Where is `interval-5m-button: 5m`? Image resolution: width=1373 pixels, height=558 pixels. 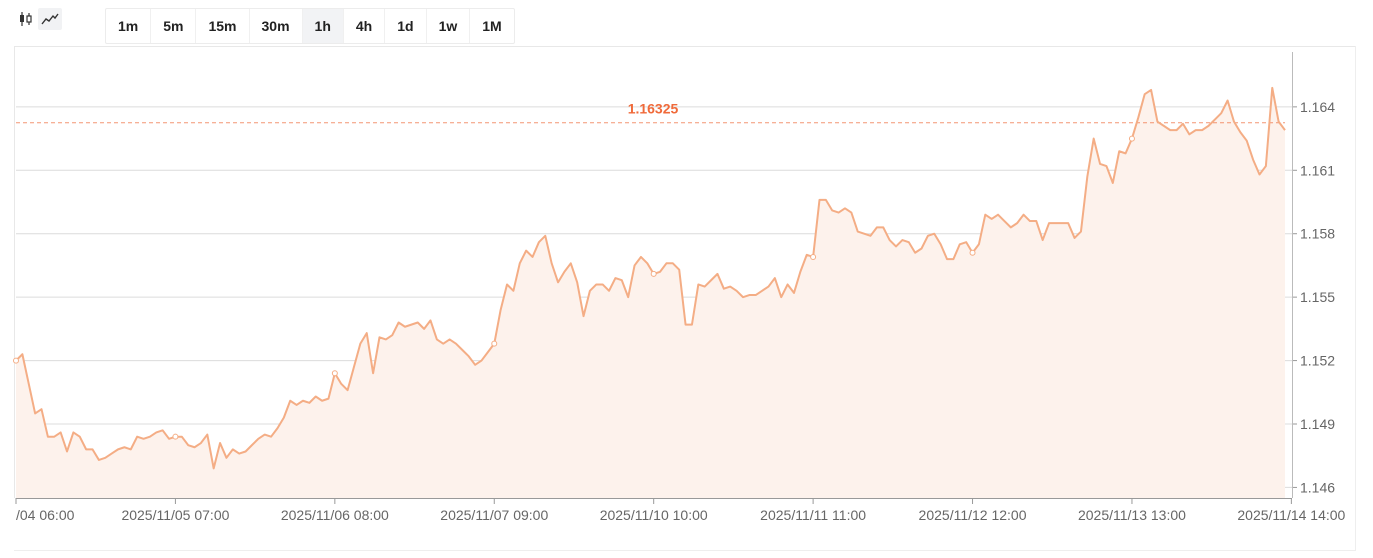
interval-5m-button: 5m is located at coordinates (174, 26).